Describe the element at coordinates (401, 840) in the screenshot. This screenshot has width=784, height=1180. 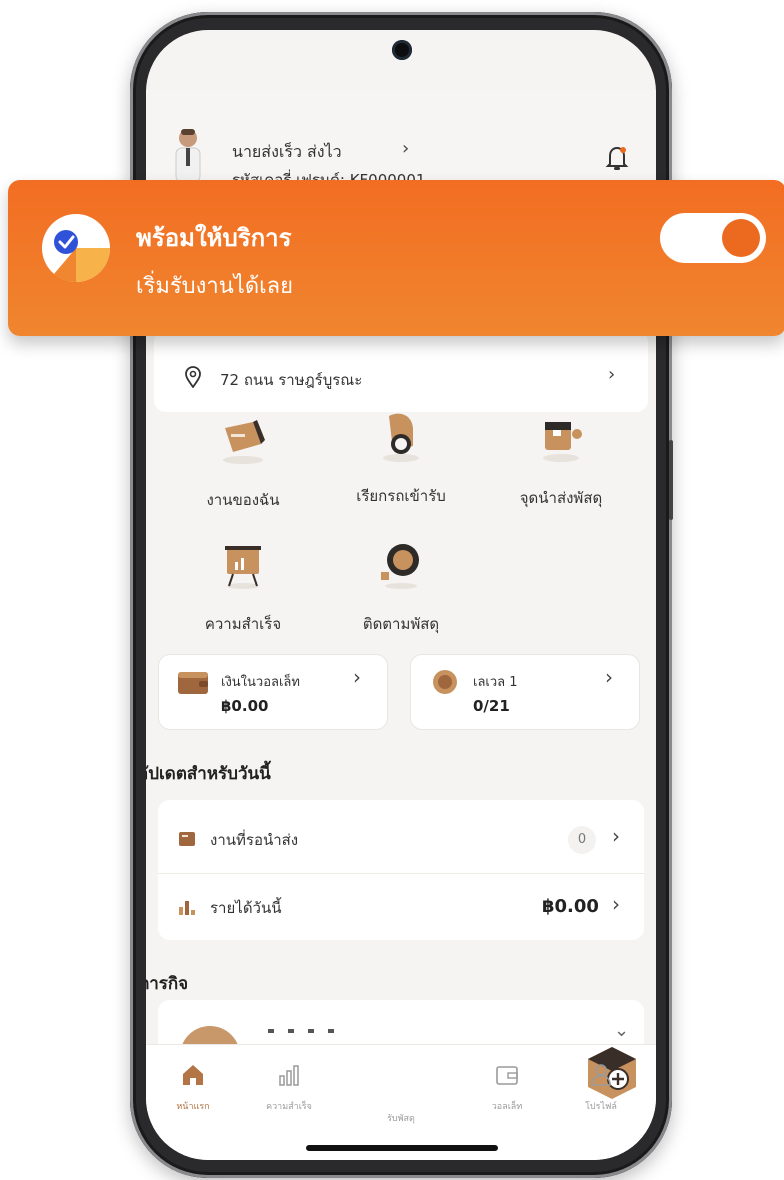
I see `pending-jobs-row: งานที่รอนำส่ง 0 ›` at that location.